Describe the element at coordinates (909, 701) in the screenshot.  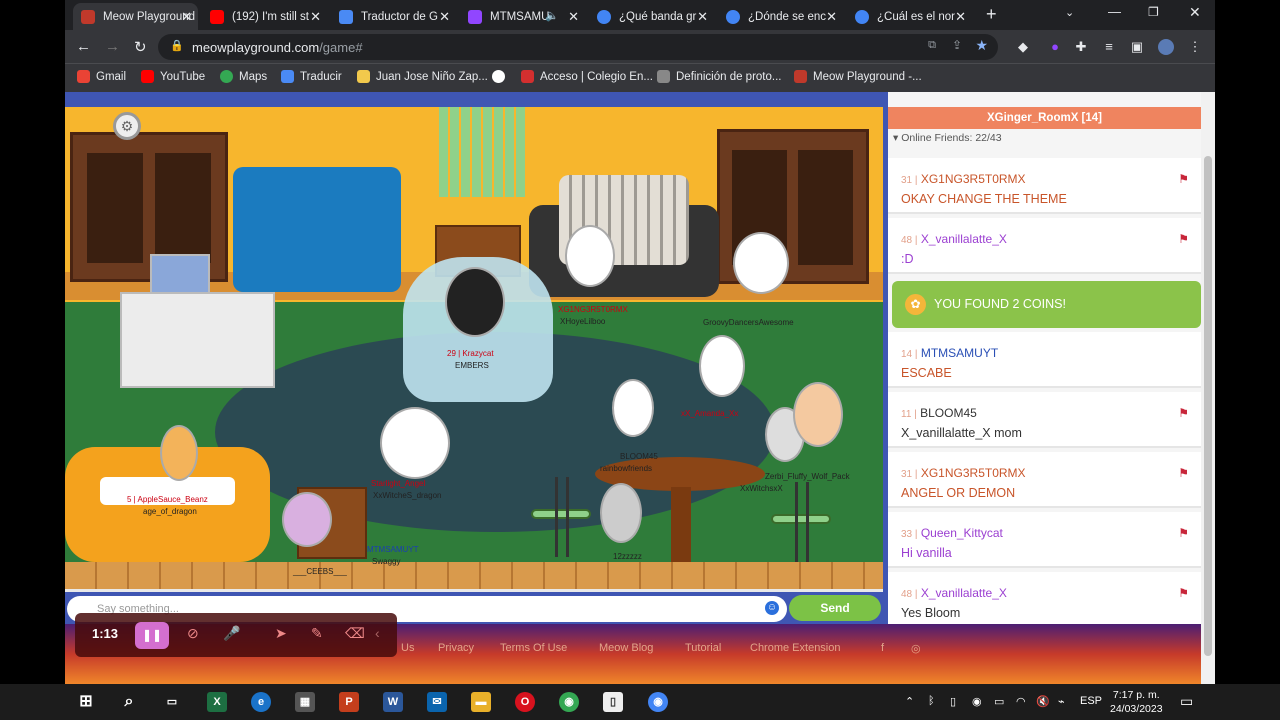
I see `tray-overflow-icon: ⌃` at that location.